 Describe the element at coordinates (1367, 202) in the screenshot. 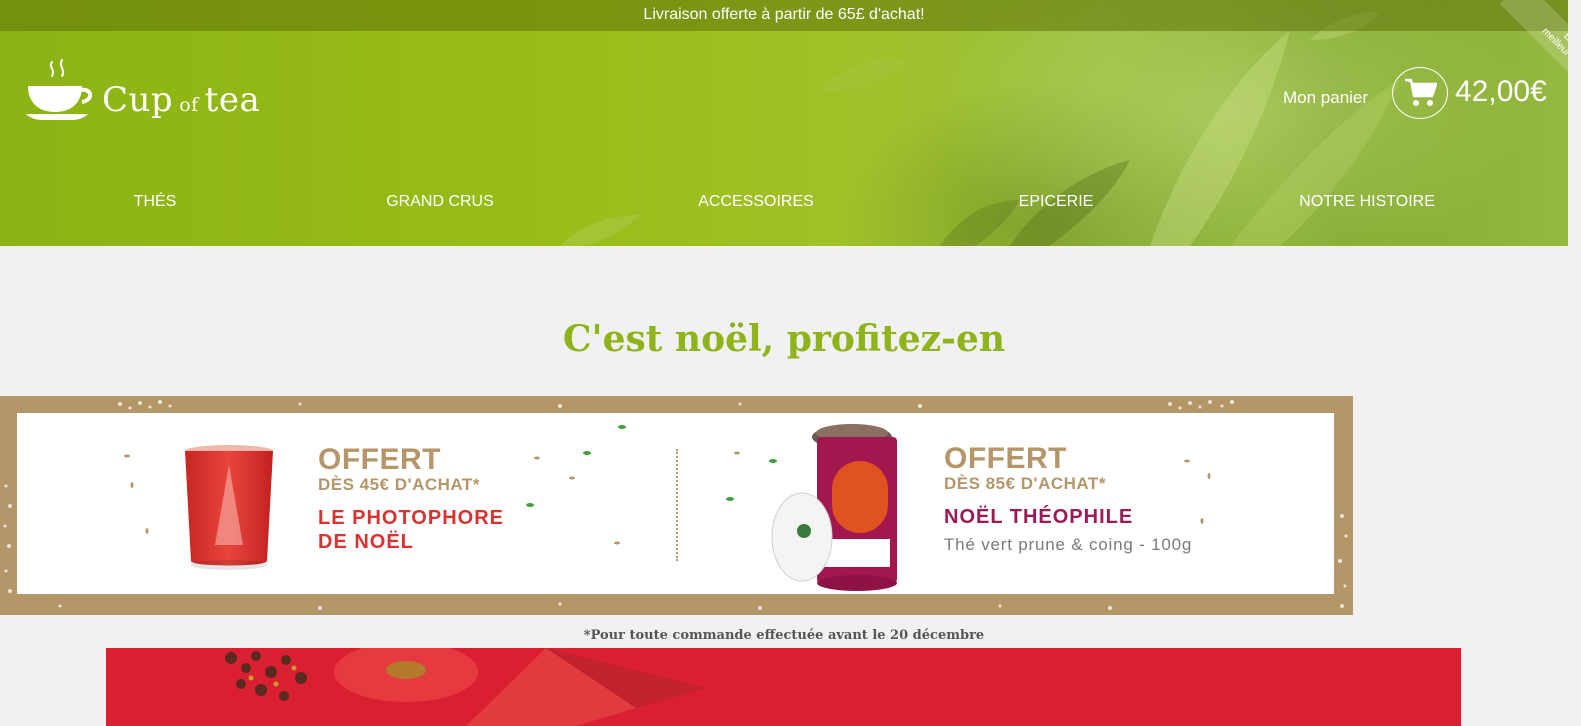

I see `nav-item-notre-histoire: NOTRE HISTOIRE` at that location.